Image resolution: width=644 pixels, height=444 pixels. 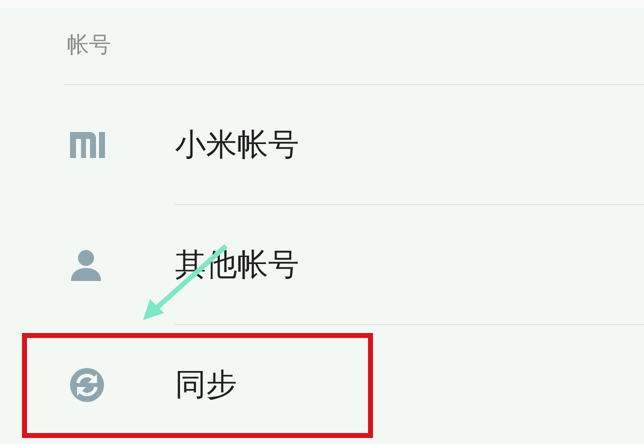 I want to click on sync-icon, so click(x=87, y=385).